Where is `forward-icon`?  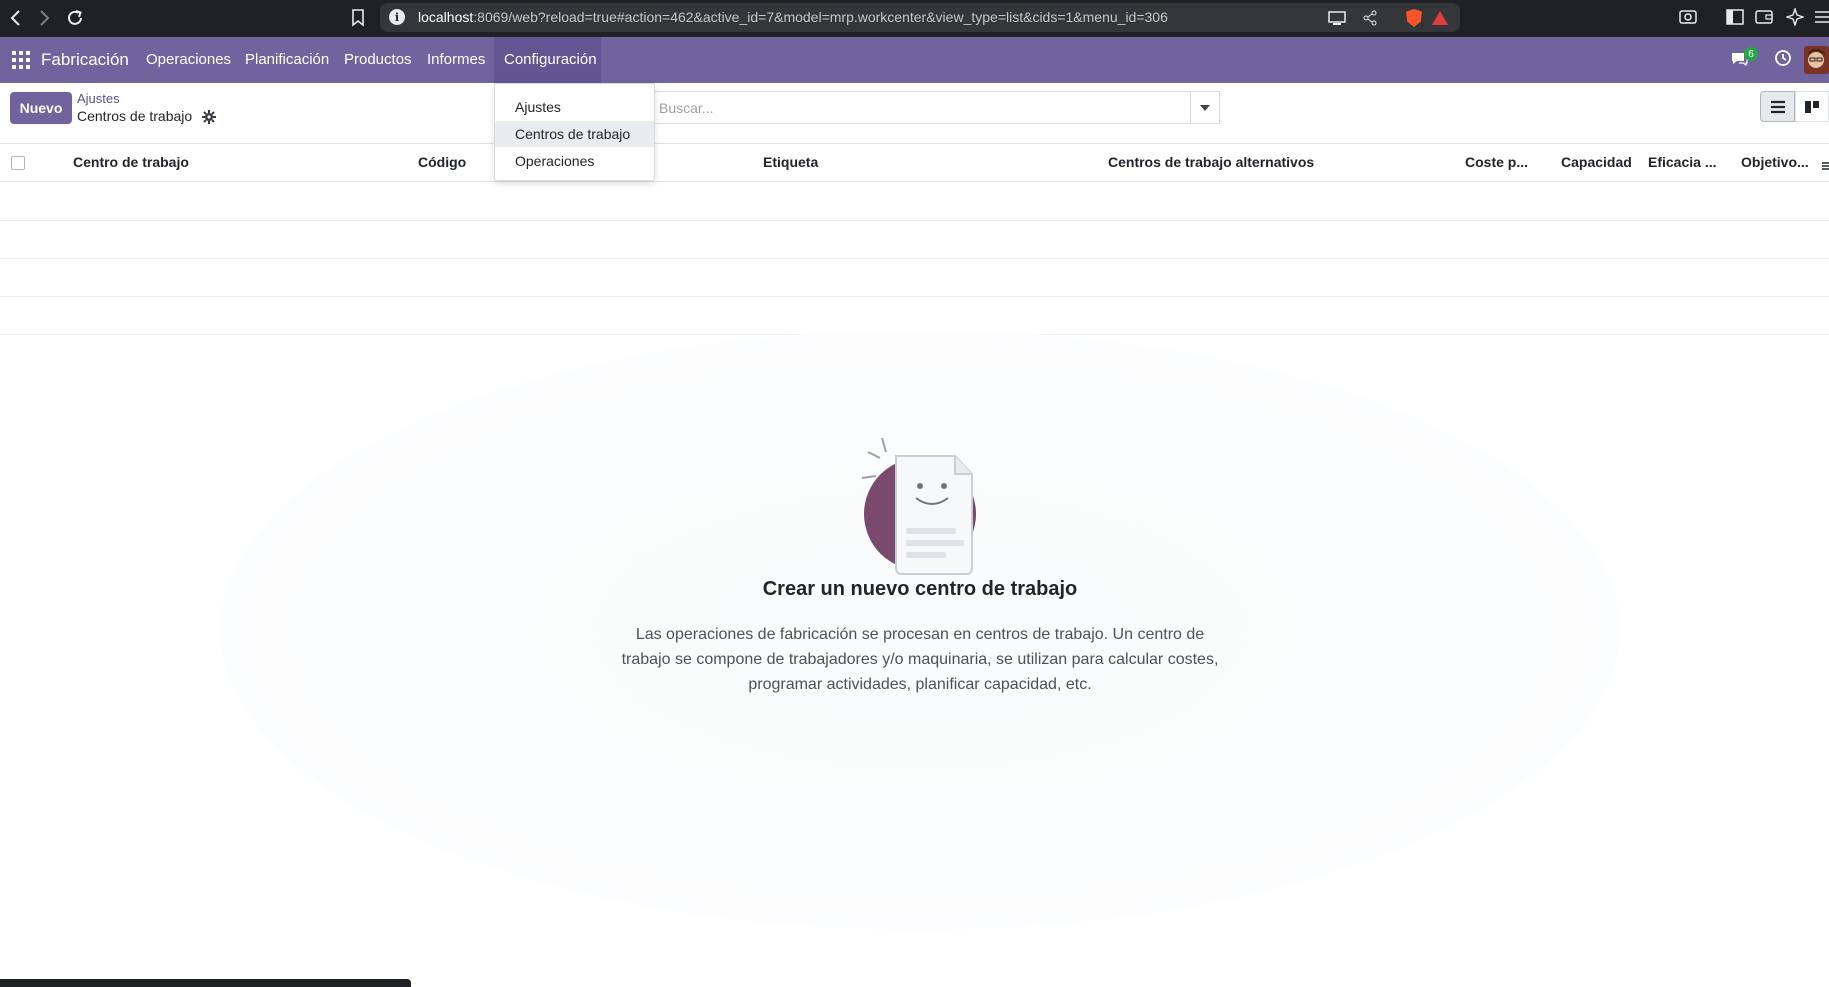 forward-icon is located at coordinates (44, 18).